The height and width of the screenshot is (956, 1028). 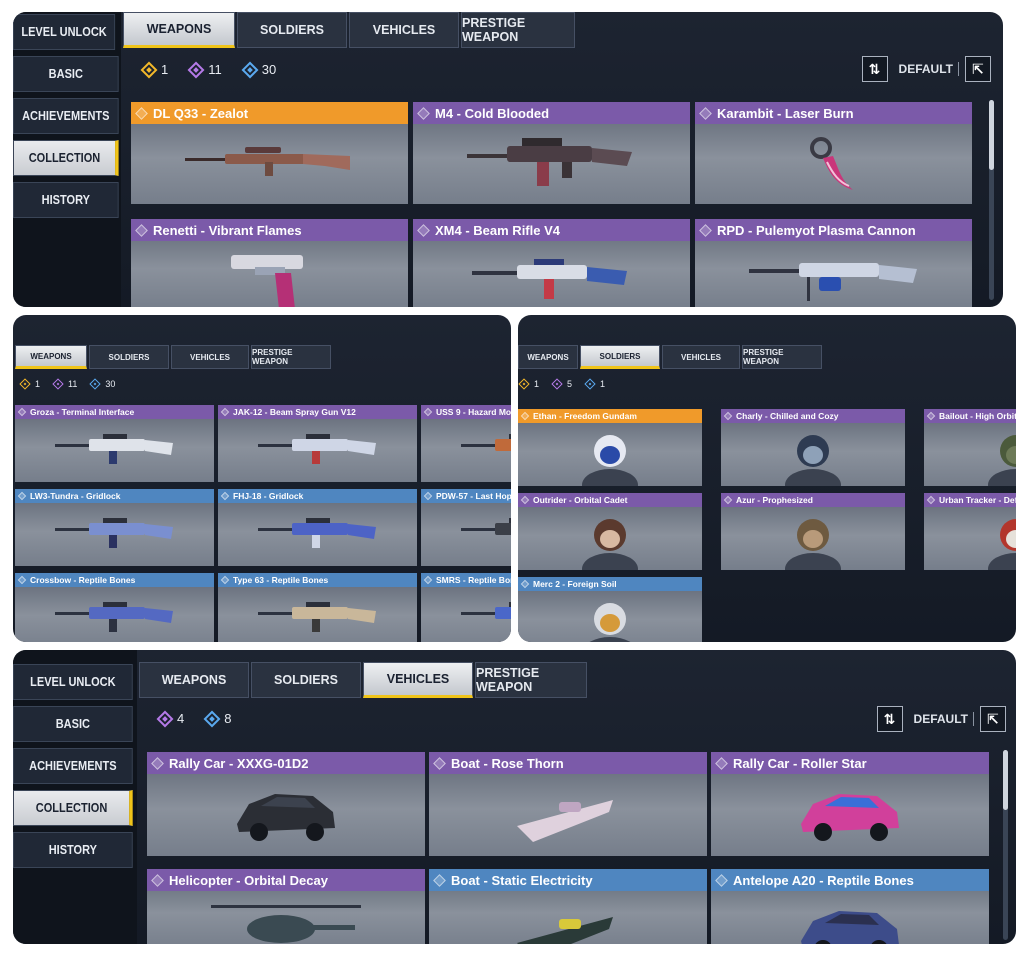 What do you see at coordinates (850, 906) in the screenshot?
I see `collection-card: Antelope A20 - Reptile Bones` at bounding box center [850, 906].